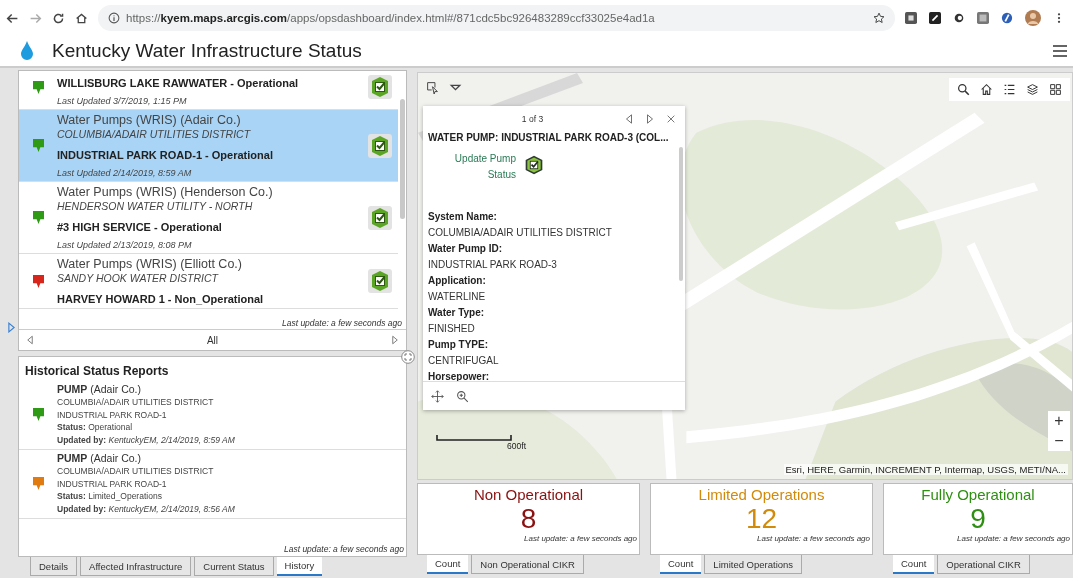 This screenshot has height=578, width=1073. What do you see at coordinates (234, 566) in the screenshot?
I see `tab: Current Status` at bounding box center [234, 566].